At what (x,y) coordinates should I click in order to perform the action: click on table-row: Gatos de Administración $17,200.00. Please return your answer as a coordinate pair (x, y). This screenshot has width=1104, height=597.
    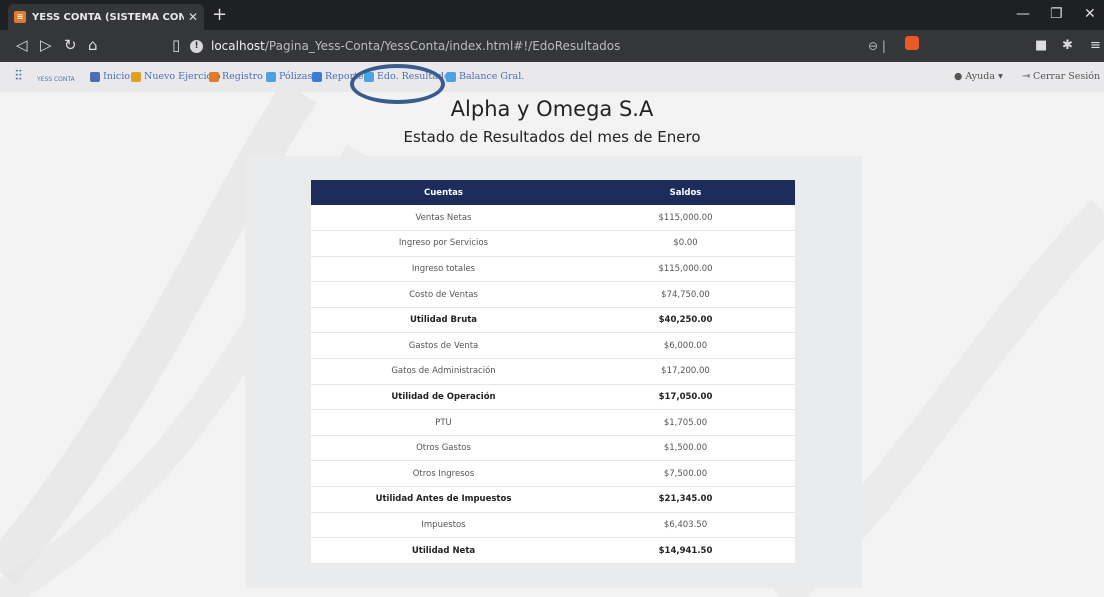
    Looking at the image, I should click on (553, 371).